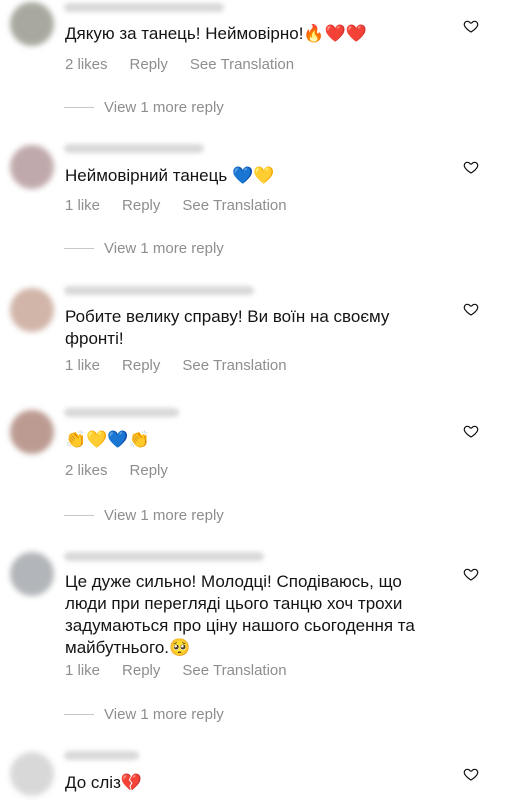 The width and height of the screenshot is (507, 800). I want to click on comment-meta: 2 likes Reply See Translation, so click(190, 64).